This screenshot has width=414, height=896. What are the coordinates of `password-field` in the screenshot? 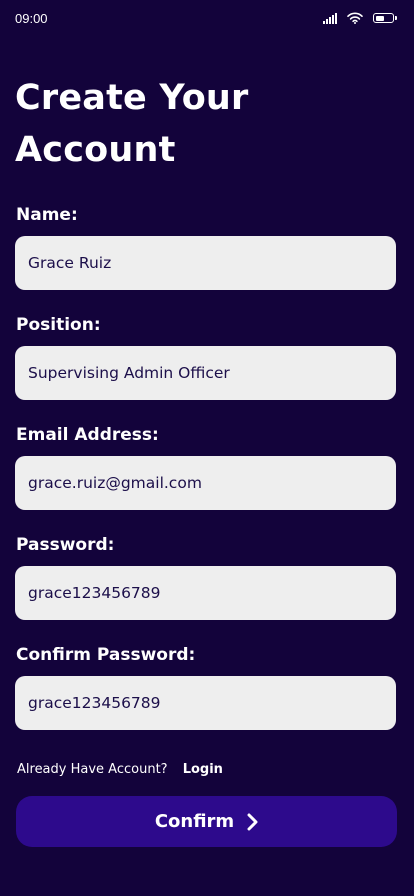 It's located at (205, 593).